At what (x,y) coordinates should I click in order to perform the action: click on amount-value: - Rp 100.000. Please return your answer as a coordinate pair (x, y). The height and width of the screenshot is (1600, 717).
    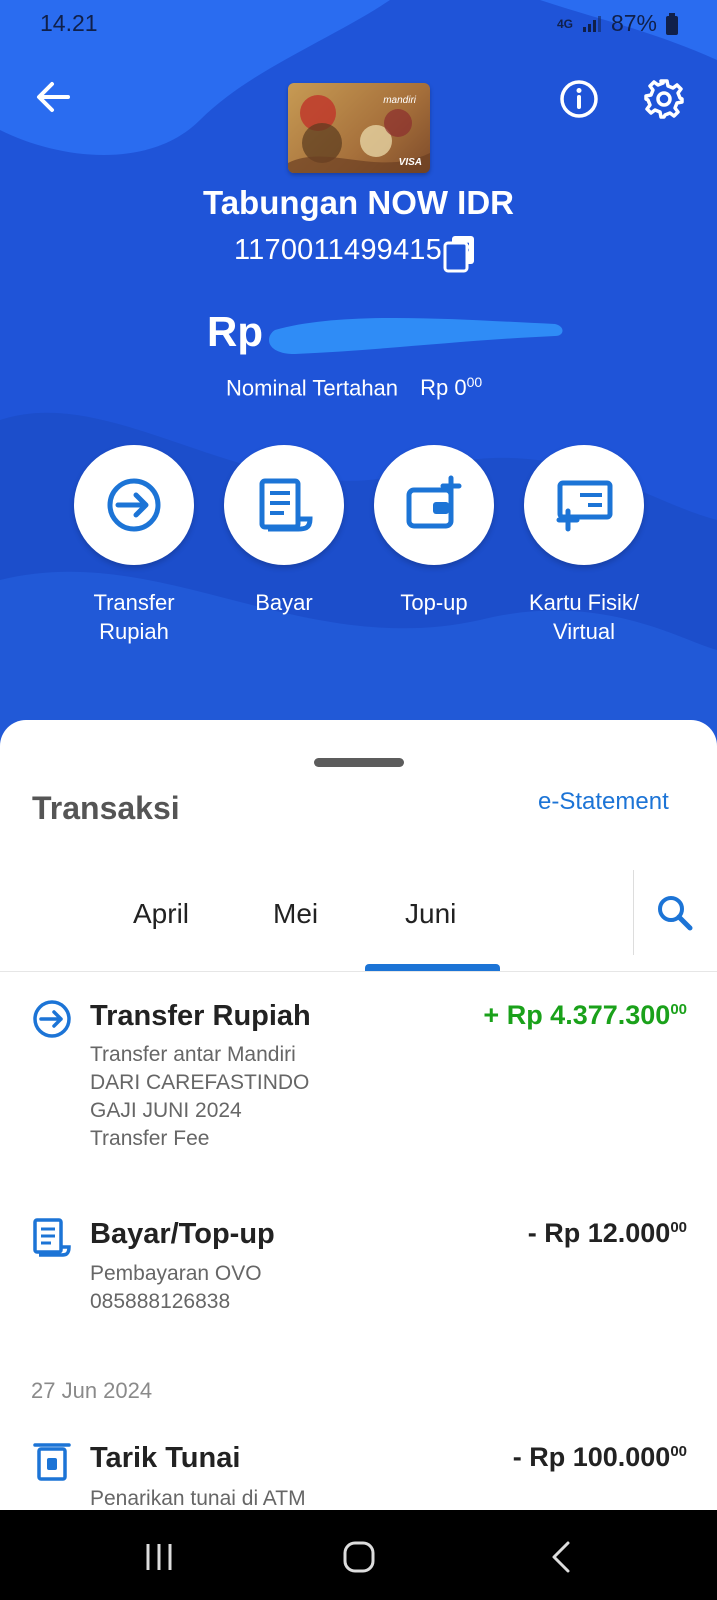
    Looking at the image, I should click on (591, 1457).